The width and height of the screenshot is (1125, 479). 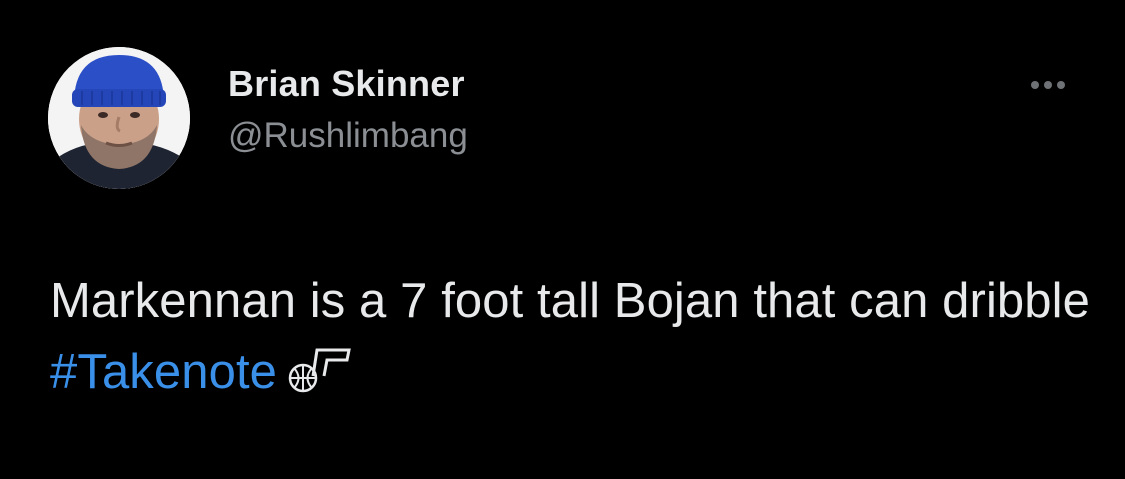 I want to click on author-info: Brian Skinner @Rushlimbang, so click(x=348, y=109).